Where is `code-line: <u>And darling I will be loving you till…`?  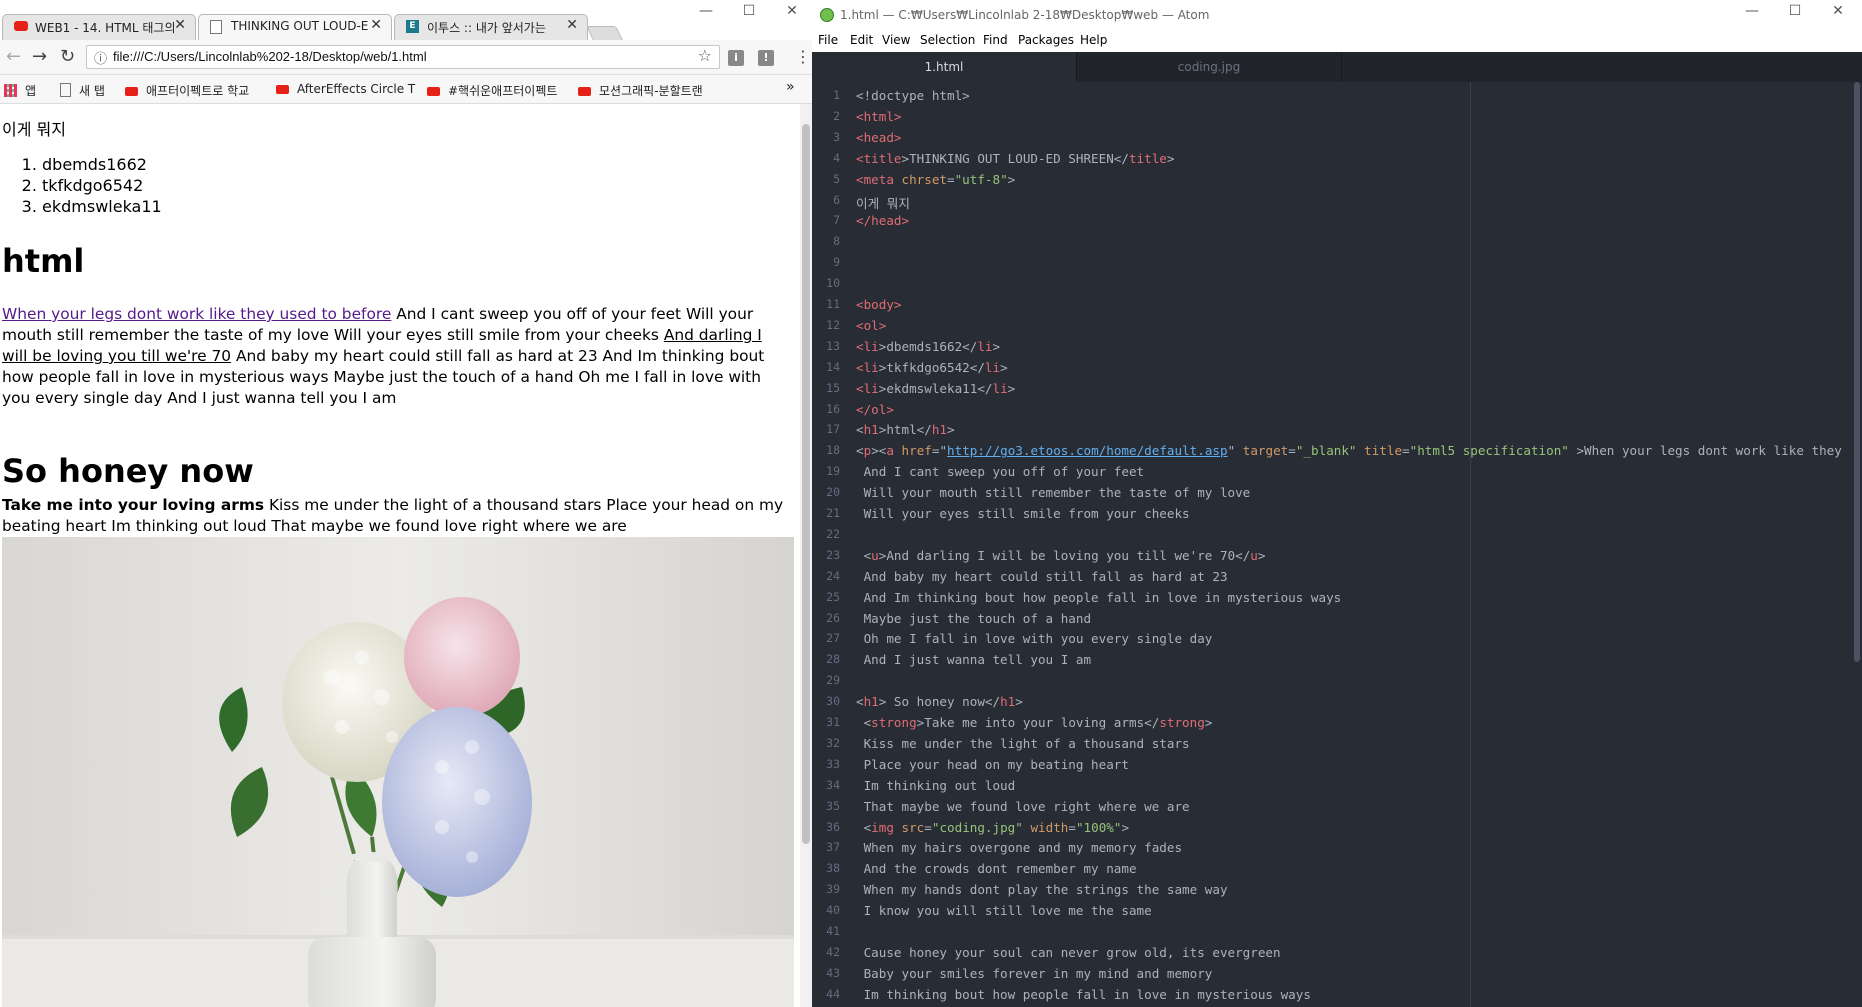 code-line: <u>And darling I will be loving you till… is located at coordinates (1061, 555).